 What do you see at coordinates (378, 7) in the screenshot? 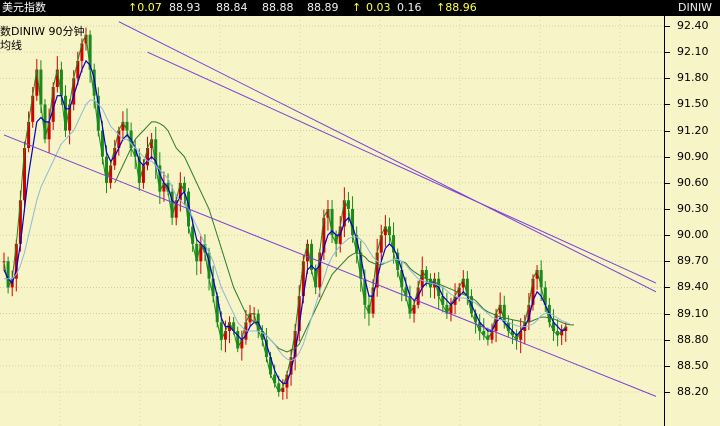
I see `volume-value: 0.03` at bounding box center [378, 7].